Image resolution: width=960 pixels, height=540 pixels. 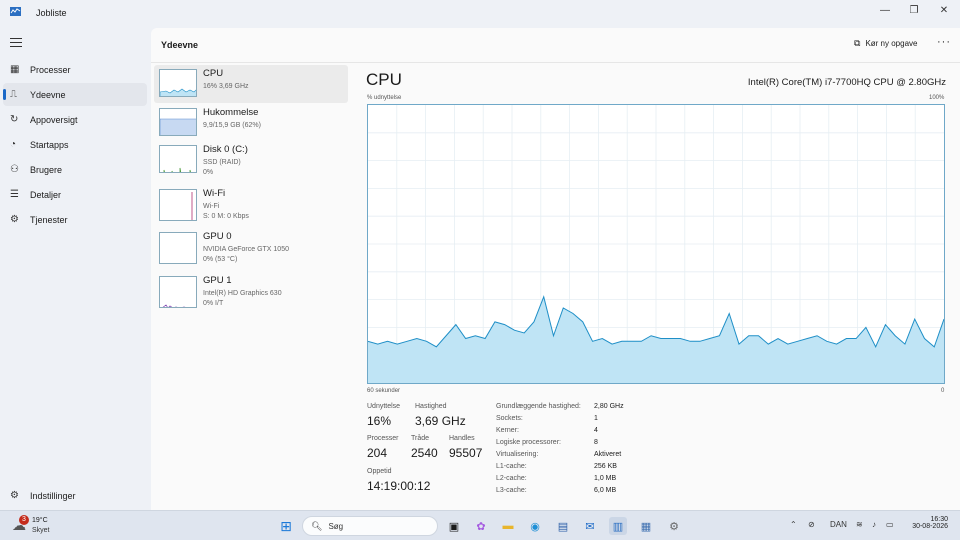 What do you see at coordinates (509, 418) in the screenshot?
I see `spec-key: Sockets:` at bounding box center [509, 418].